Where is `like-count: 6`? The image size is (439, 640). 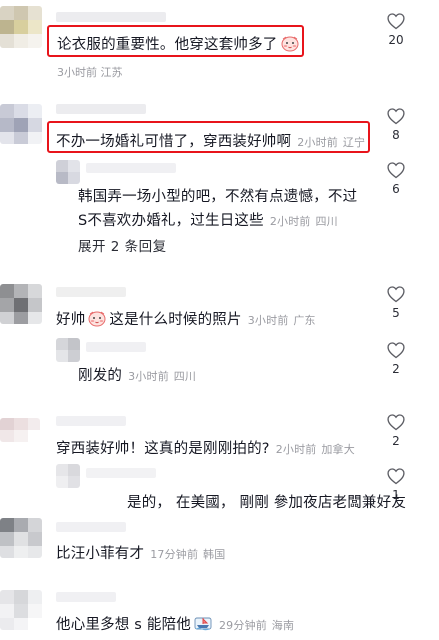 like-count: 6 is located at coordinates (396, 189).